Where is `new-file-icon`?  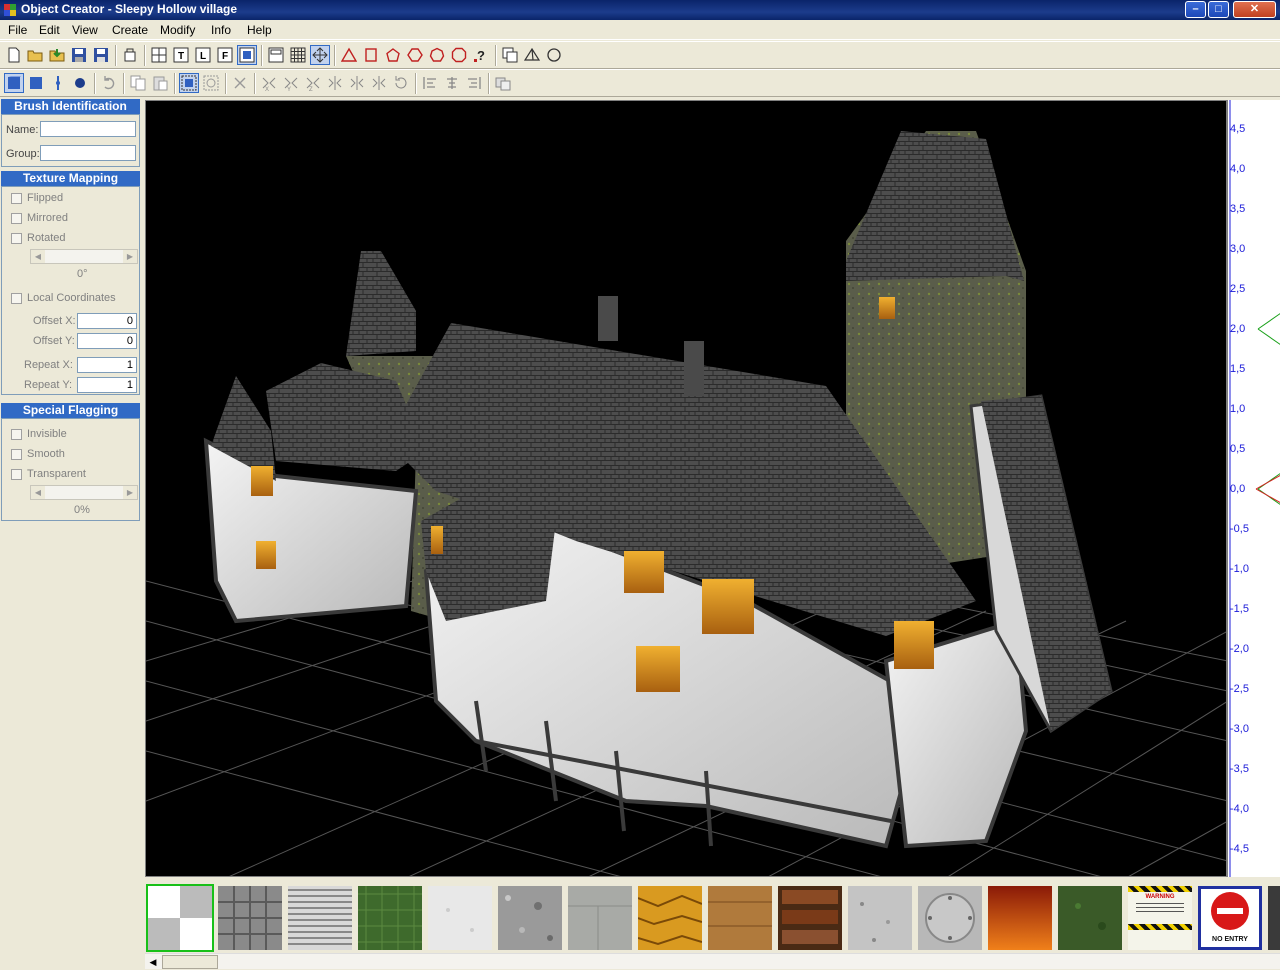 new-file-icon is located at coordinates (14, 55).